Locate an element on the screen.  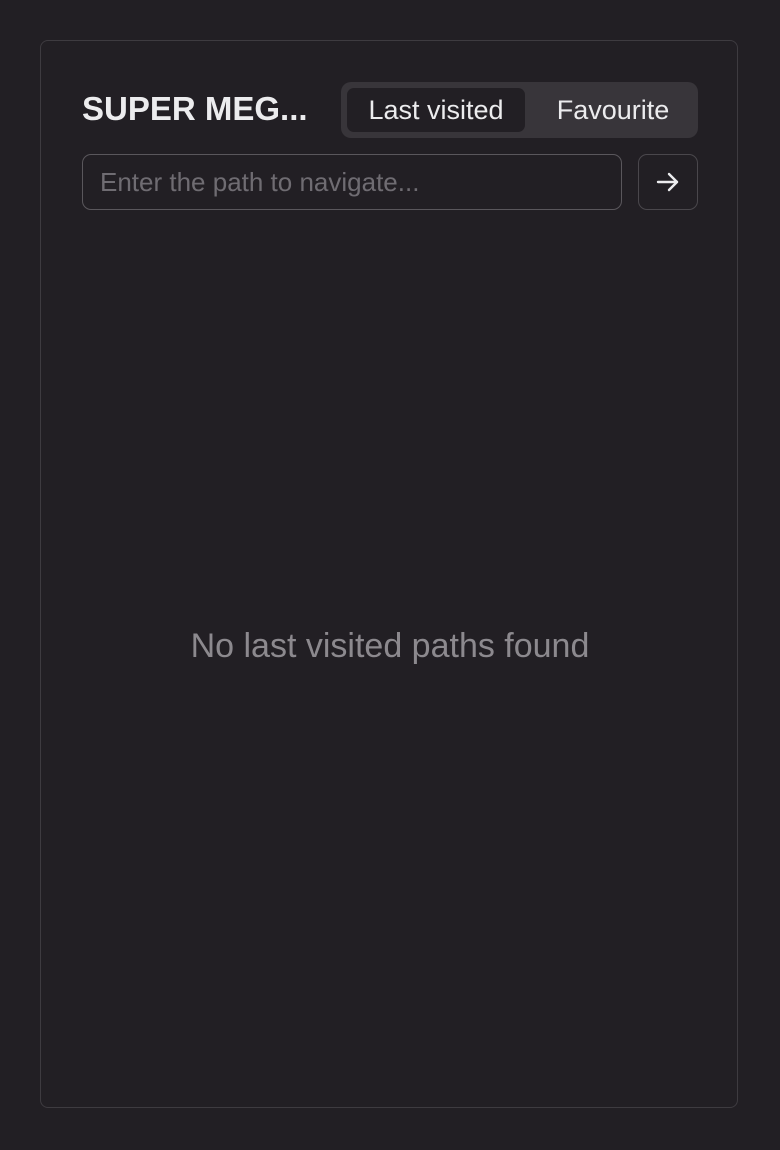
panel-header: SUPER MEG... Last visited Favourite is located at coordinates (390, 110).